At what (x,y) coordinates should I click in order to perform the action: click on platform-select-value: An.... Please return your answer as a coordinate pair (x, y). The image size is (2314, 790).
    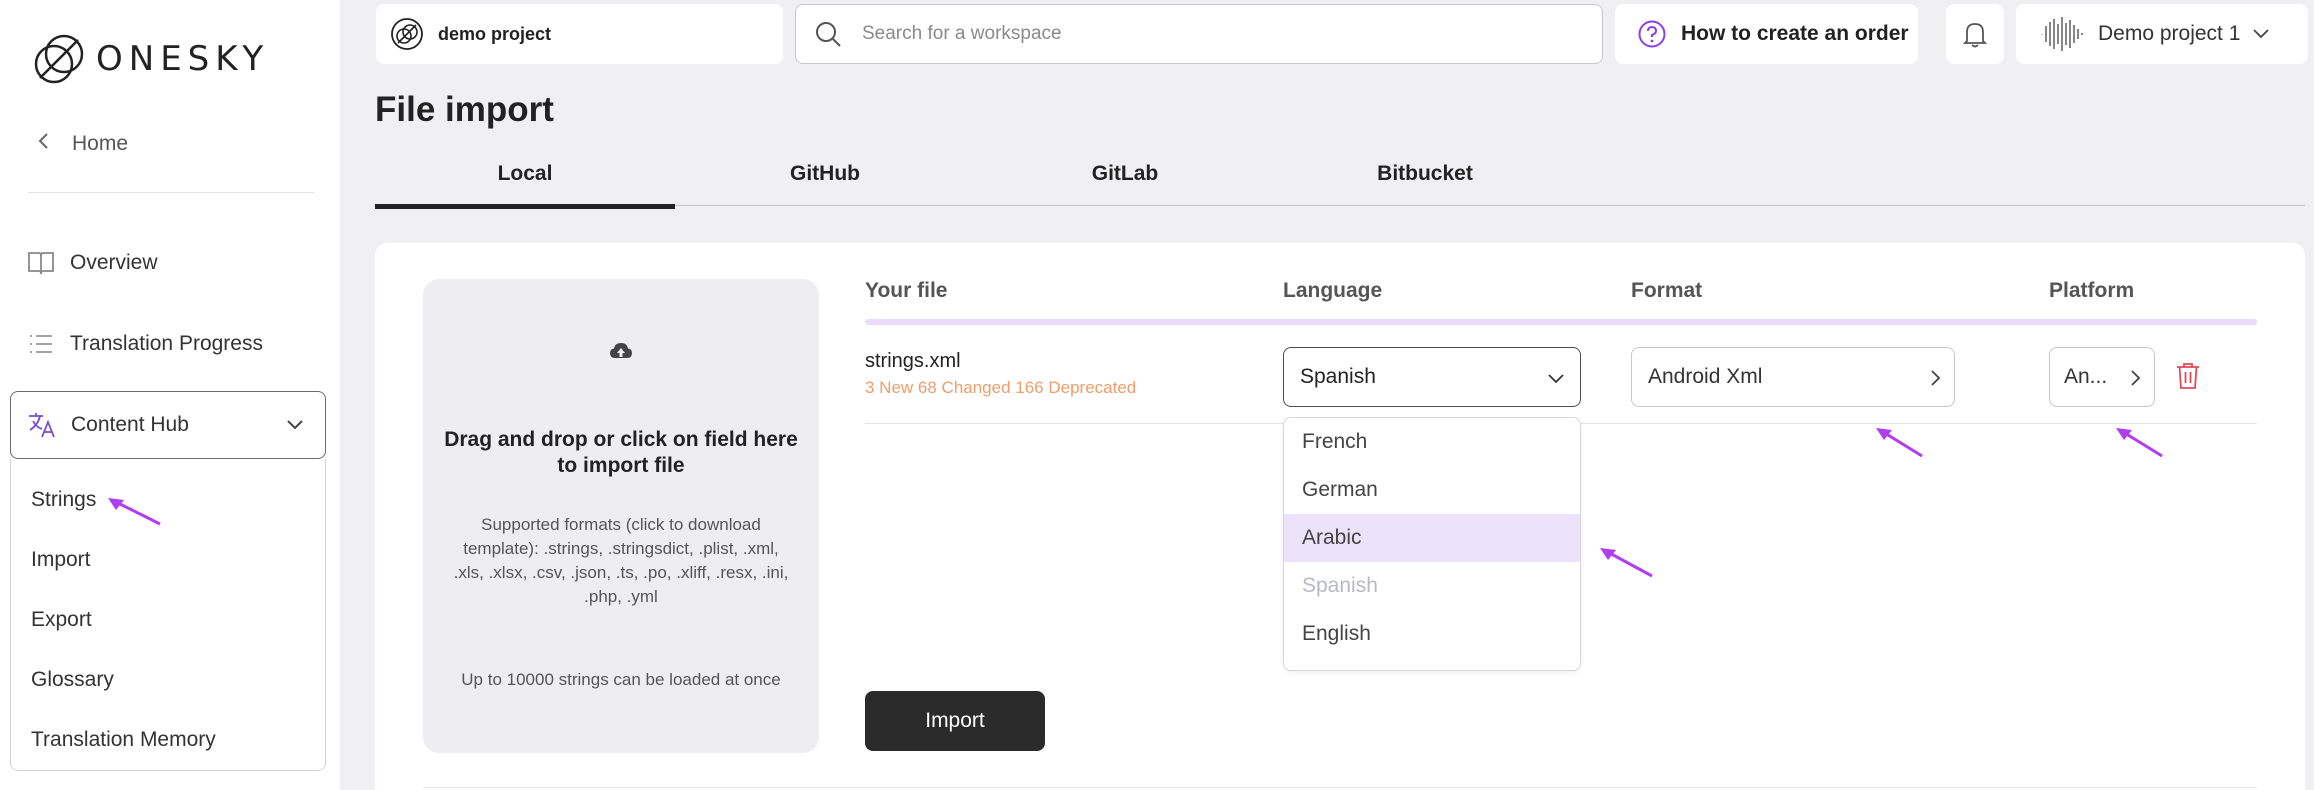
    Looking at the image, I should click on (2086, 376).